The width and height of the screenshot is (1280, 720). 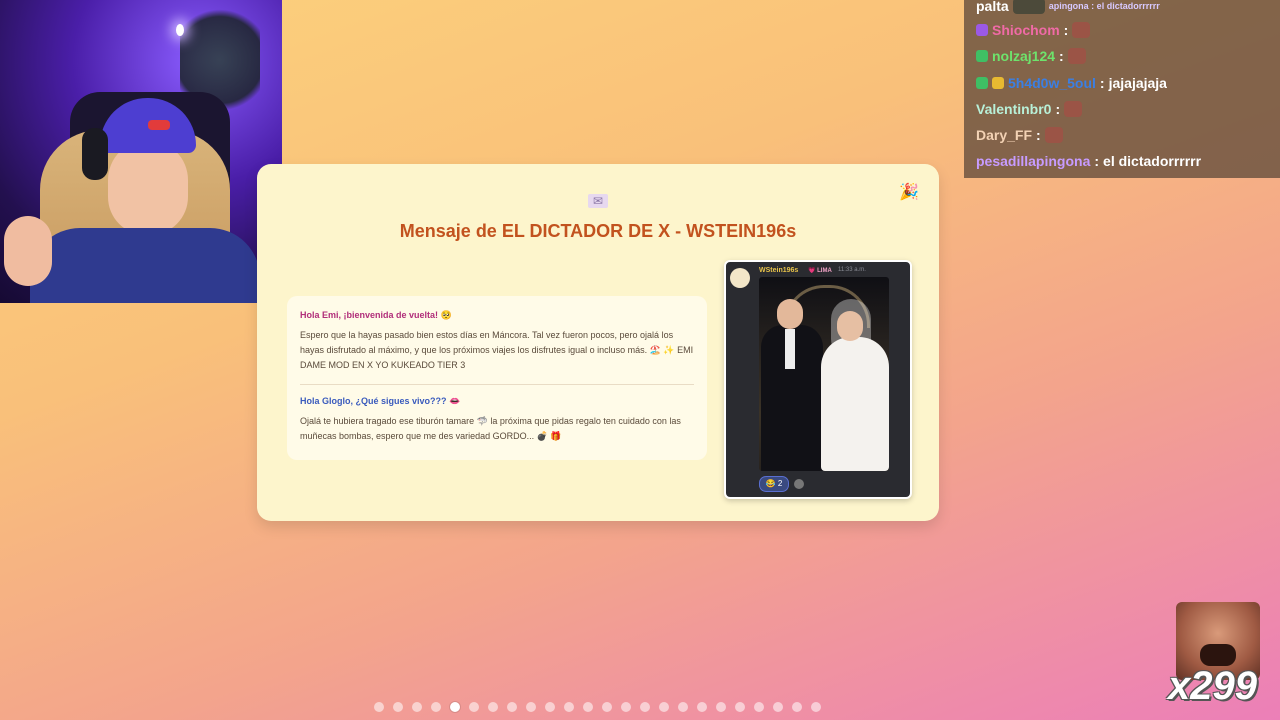 What do you see at coordinates (1052, 83) in the screenshot?
I see `chat-username: 5h4d0w_5oul` at bounding box center [1052, 83].